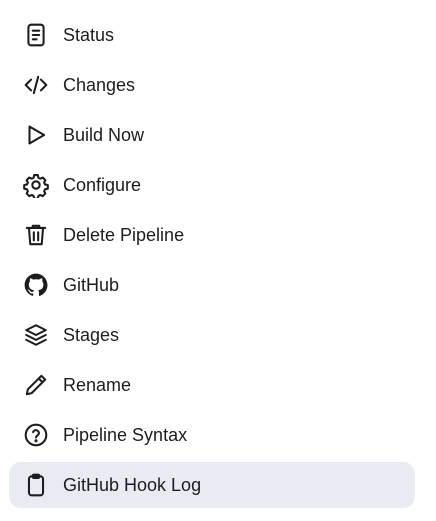  I want to click on menu-item-label: Build Now, so click(104, 135).